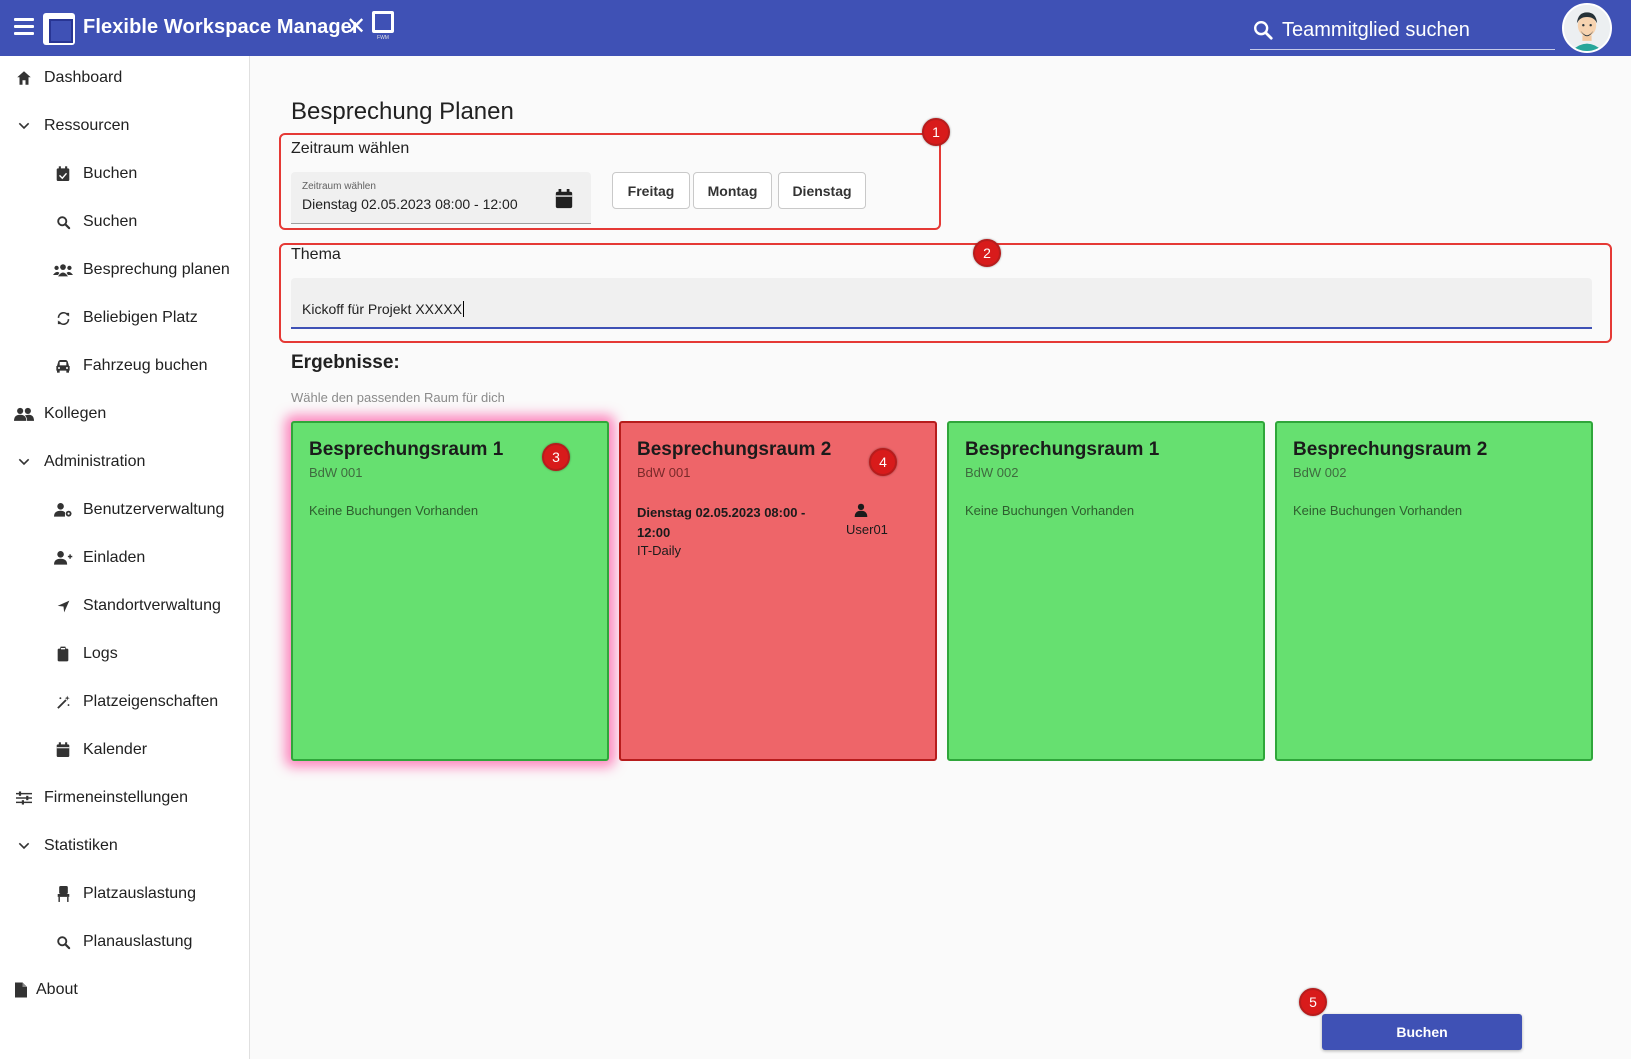 This screenshot has width=1631, height=1059. What do you see at coordinates (154, 509) in the screenshot?
I see `sidebar-item-label: Benutzerverwaltung` at bounding box center [154, 509].